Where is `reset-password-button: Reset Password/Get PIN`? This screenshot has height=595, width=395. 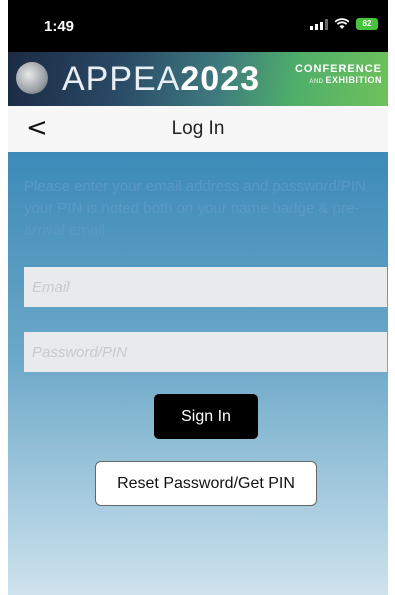 reset-password-button: Reset Password/Get PIN is located at coordinates (206, 483).